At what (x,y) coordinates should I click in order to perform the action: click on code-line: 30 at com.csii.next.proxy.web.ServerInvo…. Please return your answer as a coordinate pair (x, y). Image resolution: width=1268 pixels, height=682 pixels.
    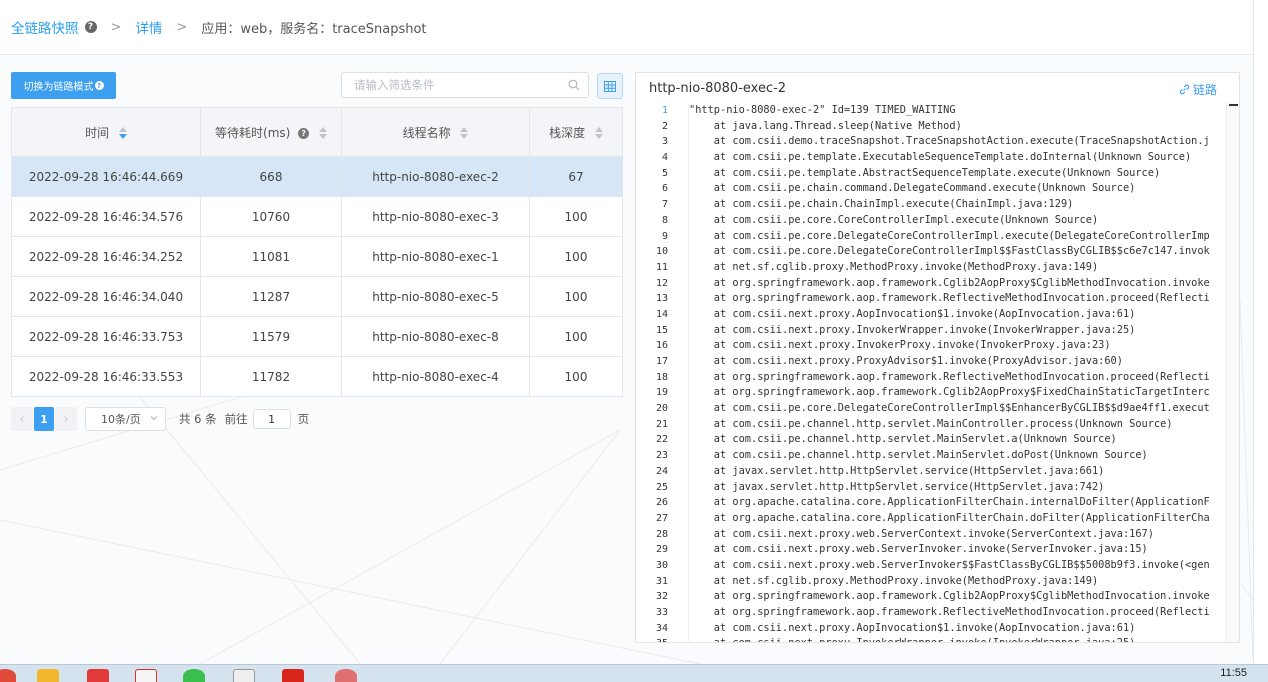
    Looking at the image, I should click on (929, 566).